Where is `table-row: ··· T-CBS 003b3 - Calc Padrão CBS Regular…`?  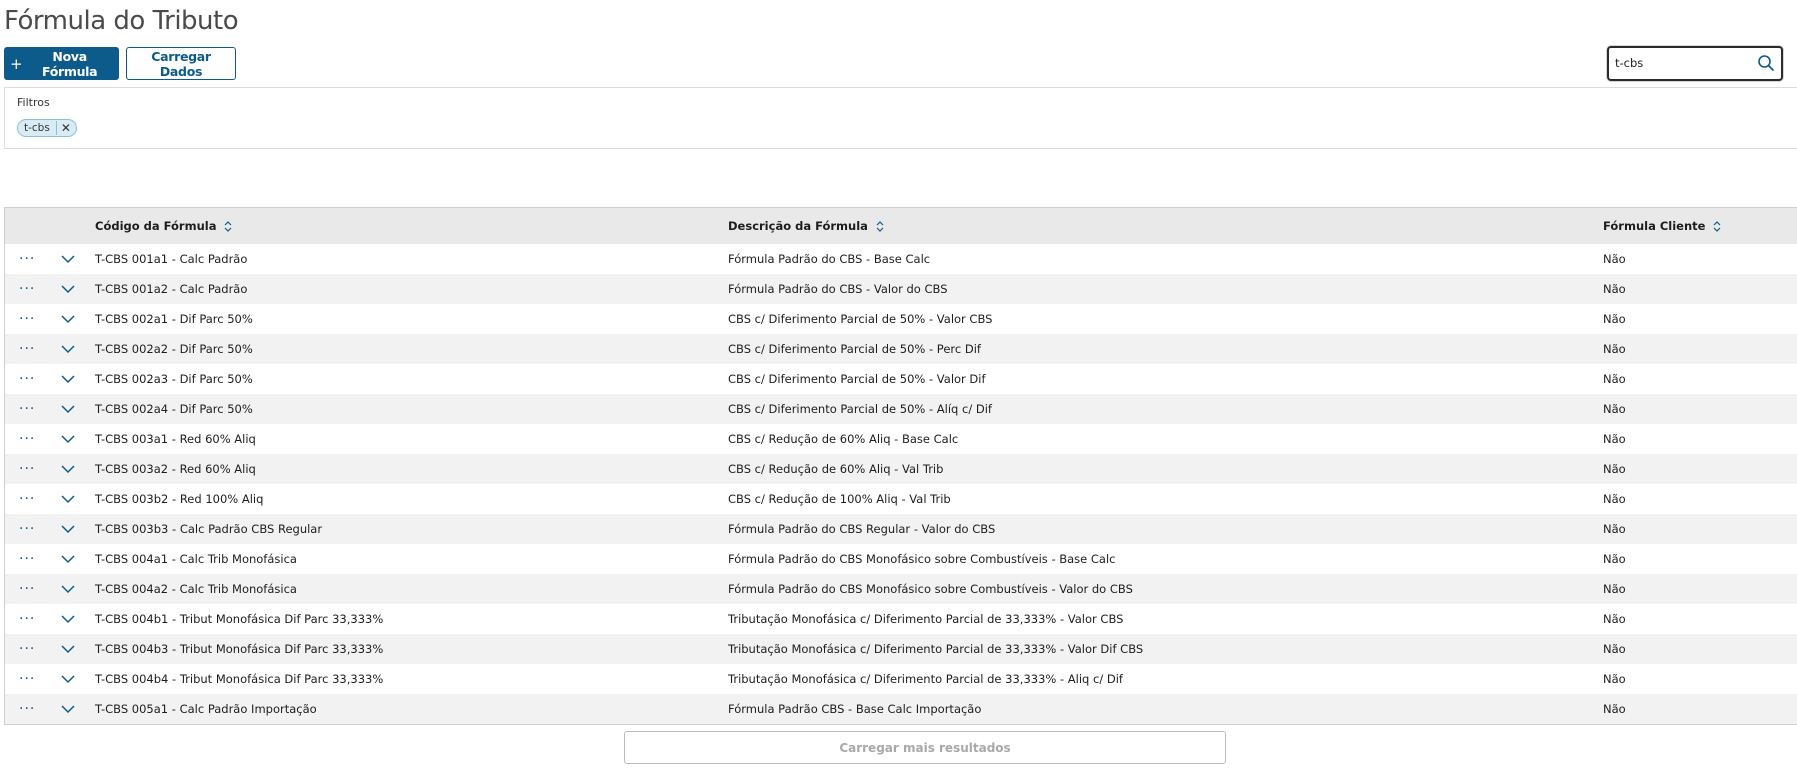 table-row: ··· T-CBS 003b3 - Calc Padrão CBS Regular… is located at coordinates (901, 529).